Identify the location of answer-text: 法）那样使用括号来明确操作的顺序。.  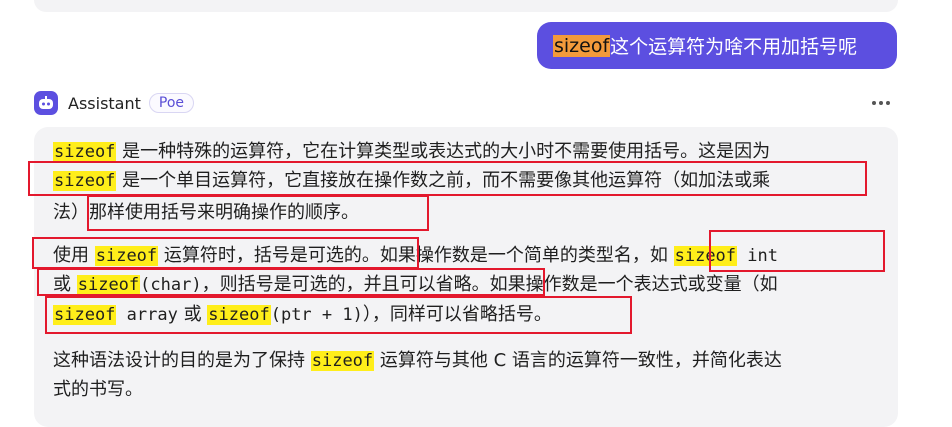
(206, 212).